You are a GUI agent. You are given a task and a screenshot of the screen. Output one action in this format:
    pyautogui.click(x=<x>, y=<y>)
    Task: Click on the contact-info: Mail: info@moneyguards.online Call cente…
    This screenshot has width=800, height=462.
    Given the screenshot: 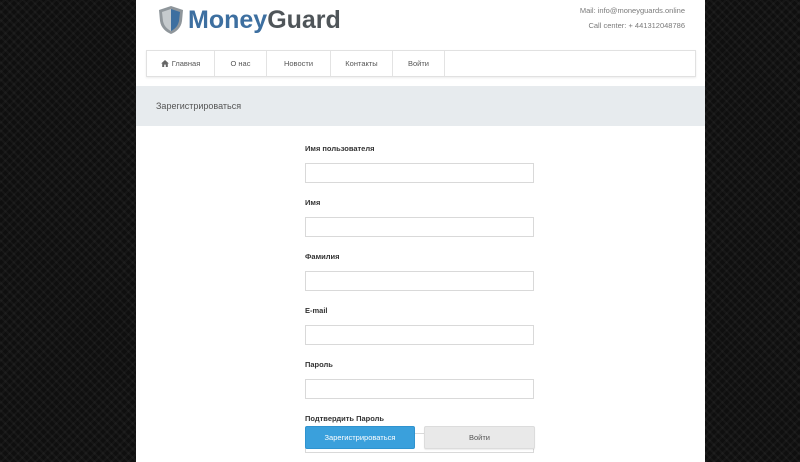 What is the action you would take?
    pyautogui.click(x=632, y=18)
    